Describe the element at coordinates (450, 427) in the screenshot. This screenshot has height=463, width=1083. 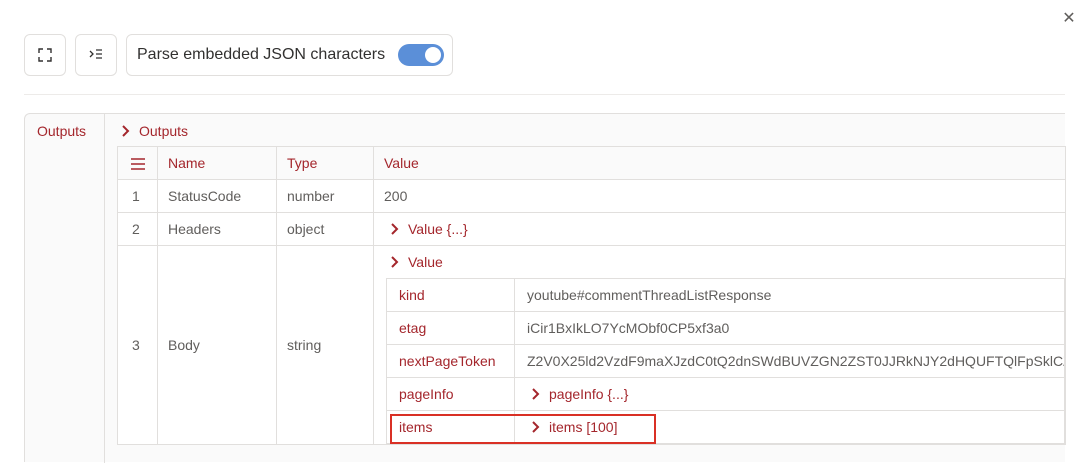
I see `field-key: items` at that location.